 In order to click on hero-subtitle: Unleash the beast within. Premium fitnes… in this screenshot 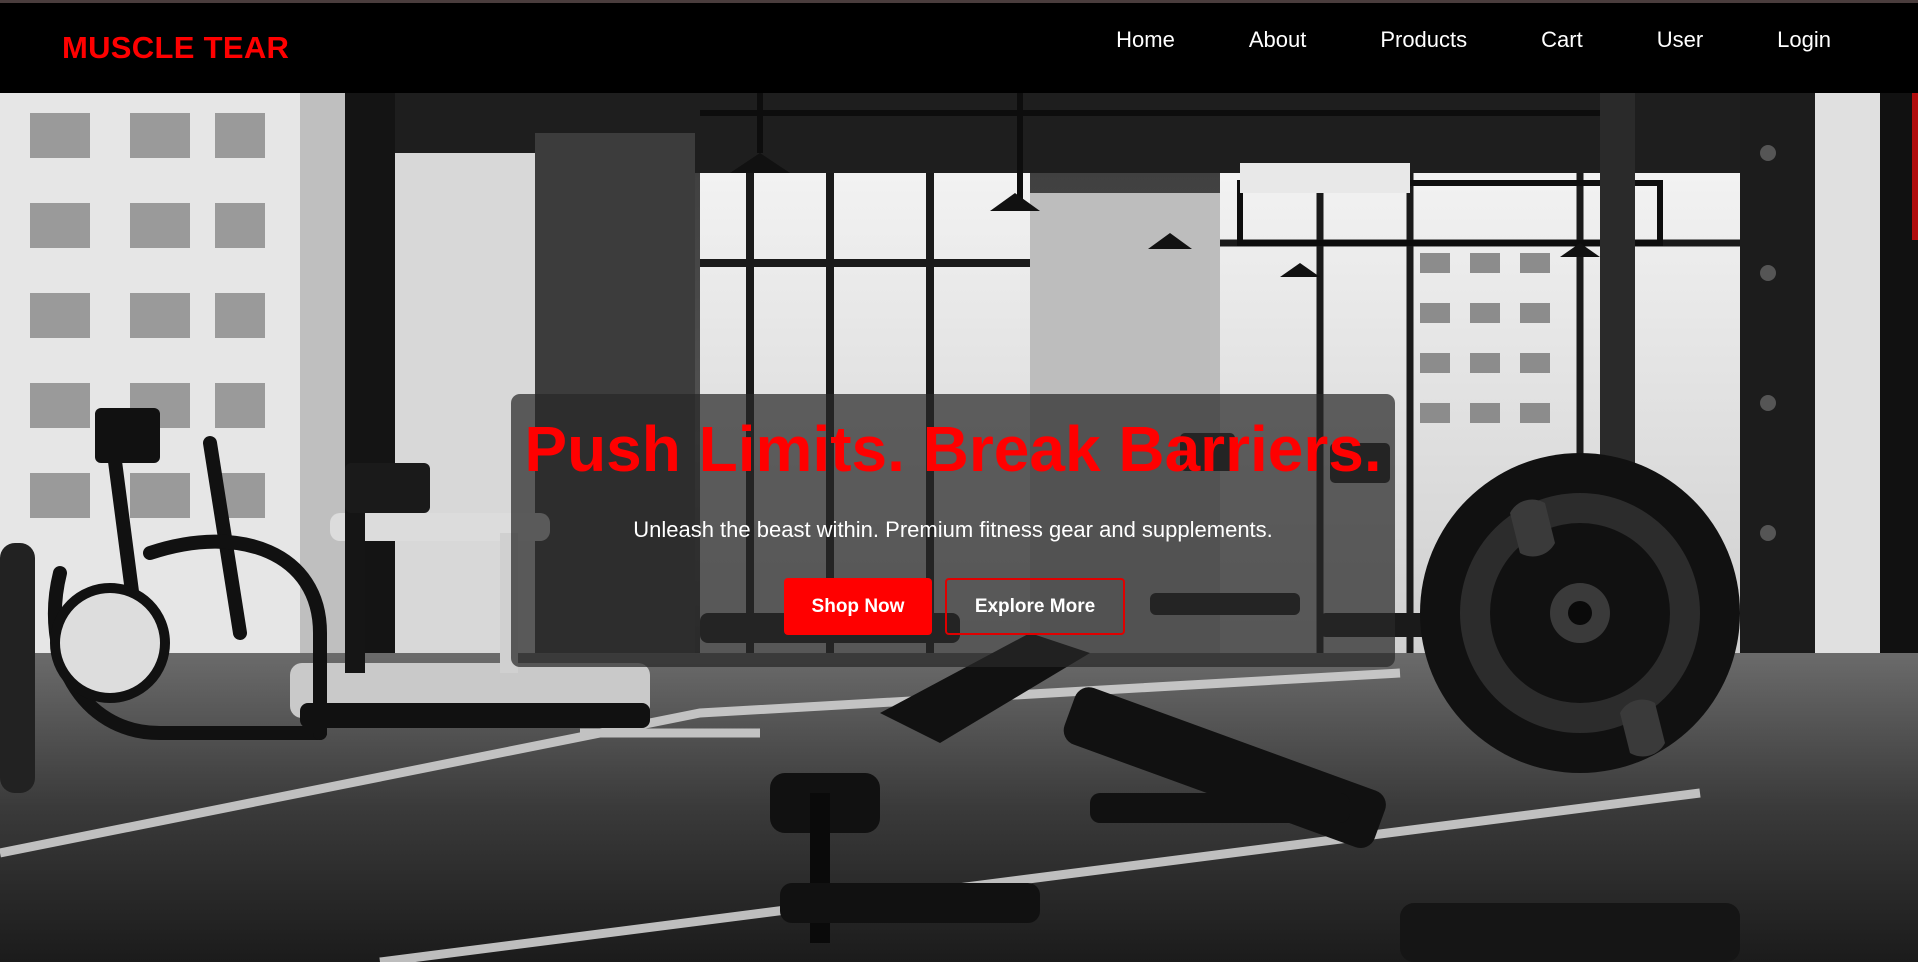, I will do `click(953, 529)`.